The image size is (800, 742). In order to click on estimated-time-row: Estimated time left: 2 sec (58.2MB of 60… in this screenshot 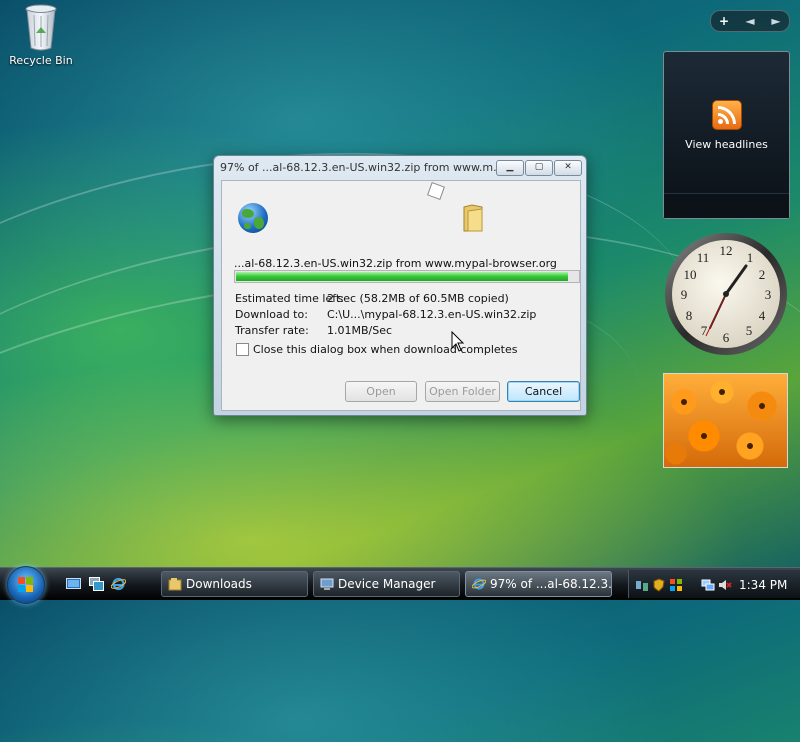, I will do `click(372, 298)`.